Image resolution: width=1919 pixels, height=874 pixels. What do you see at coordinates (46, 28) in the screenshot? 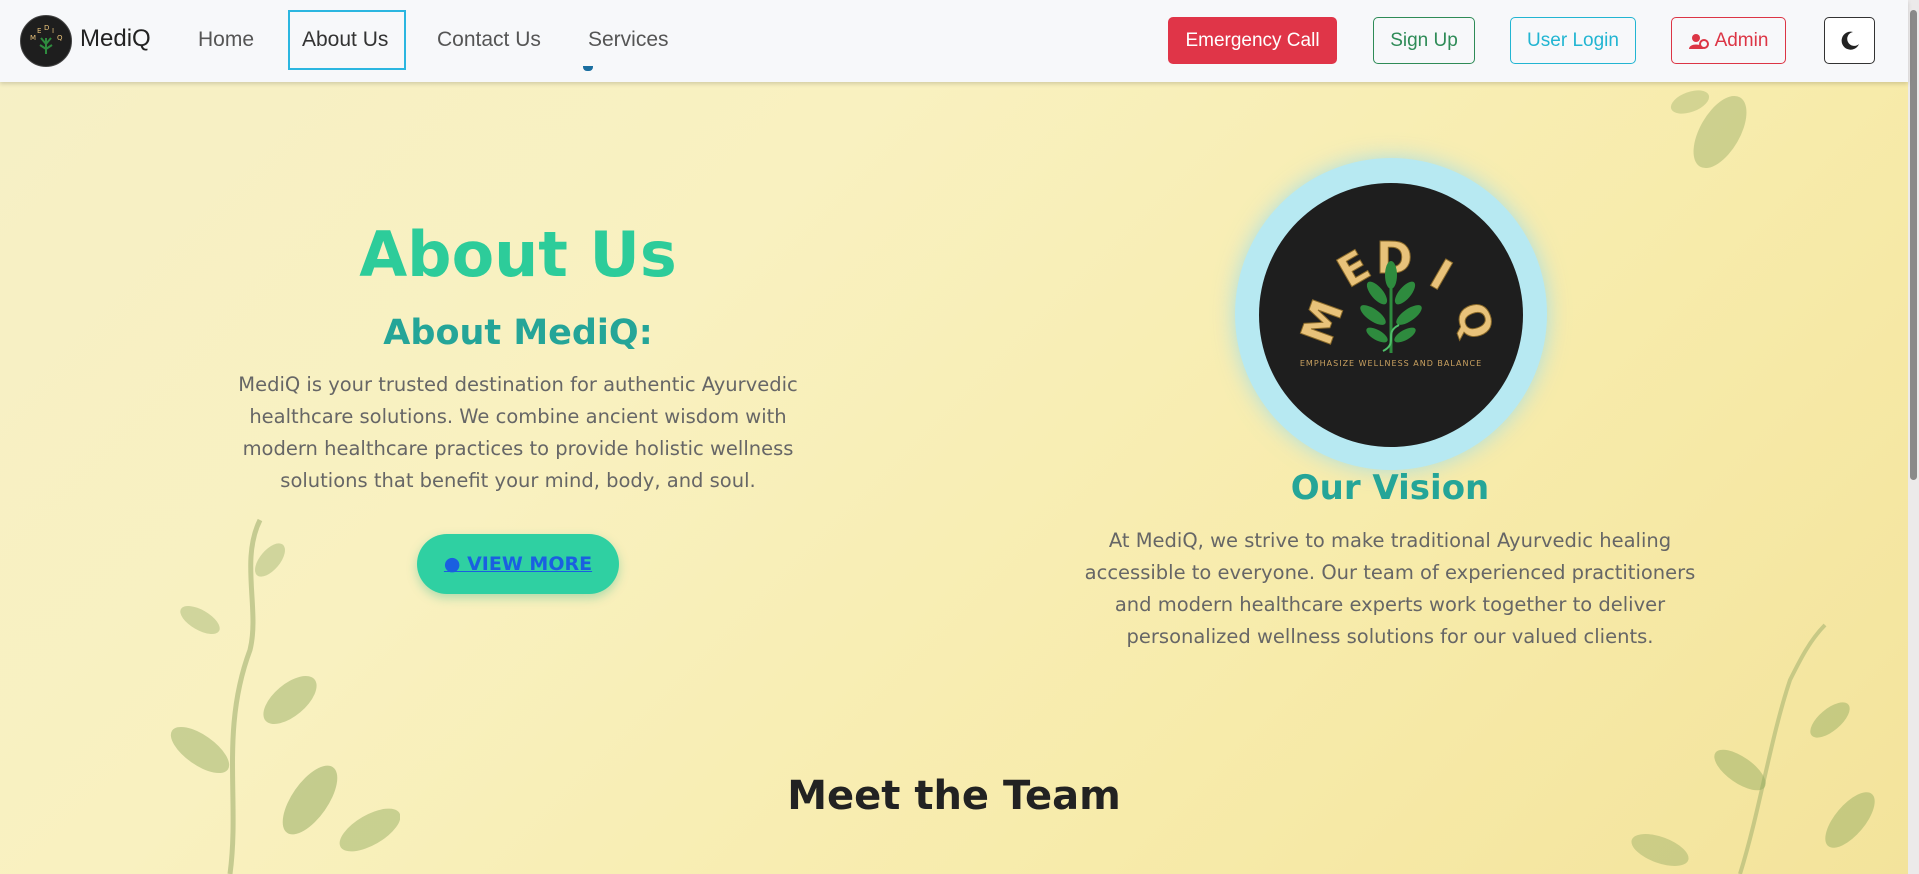
I see `svg-text: D` at bounding box center [46, 28].